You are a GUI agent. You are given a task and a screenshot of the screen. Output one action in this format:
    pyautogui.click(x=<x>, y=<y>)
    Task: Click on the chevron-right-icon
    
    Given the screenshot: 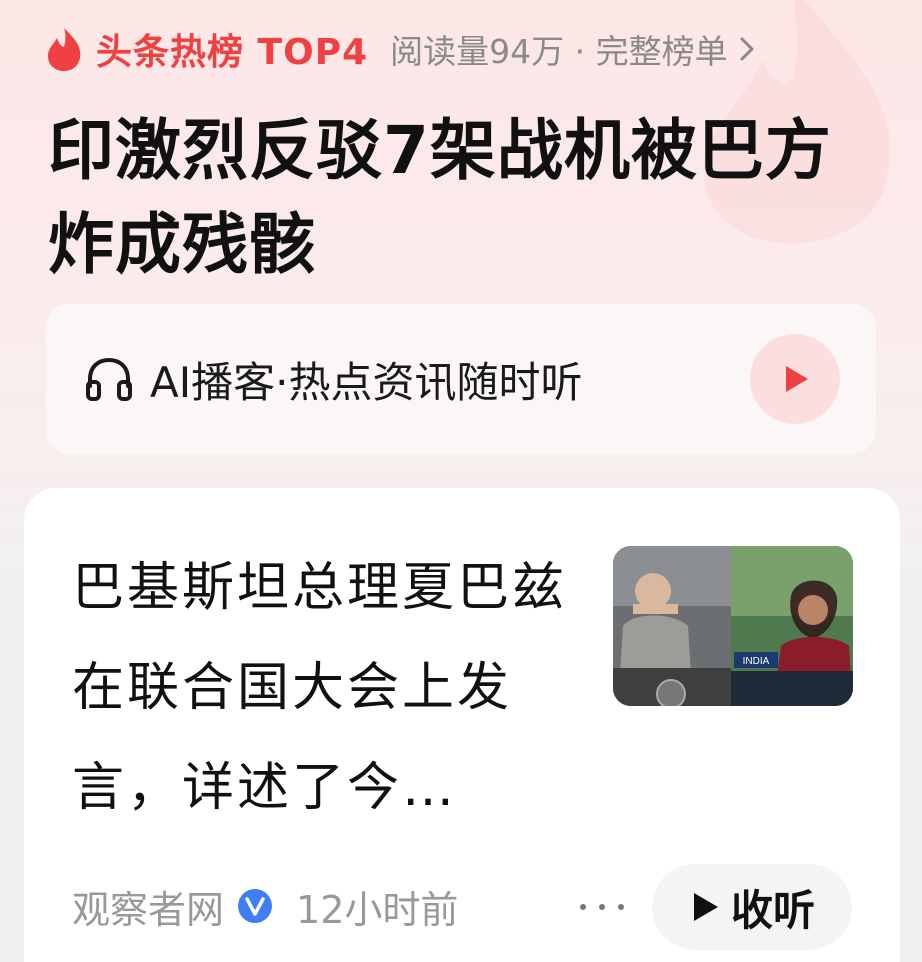 What is the action you would take?
    pyautogui.click(x=747, y=49)
    